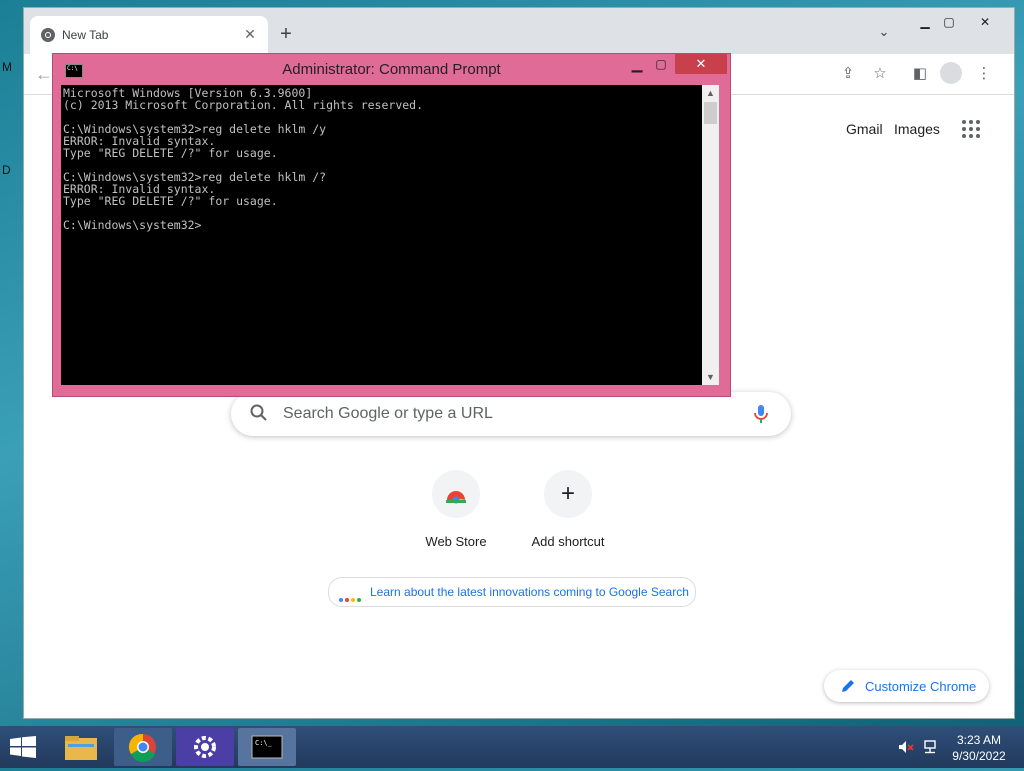 This screenshot has height=771, width=1024. What do you see at coordinates (848, 74) in the screenshot?
I see `share-icon: ⇪` at bounding box center [848, 74].